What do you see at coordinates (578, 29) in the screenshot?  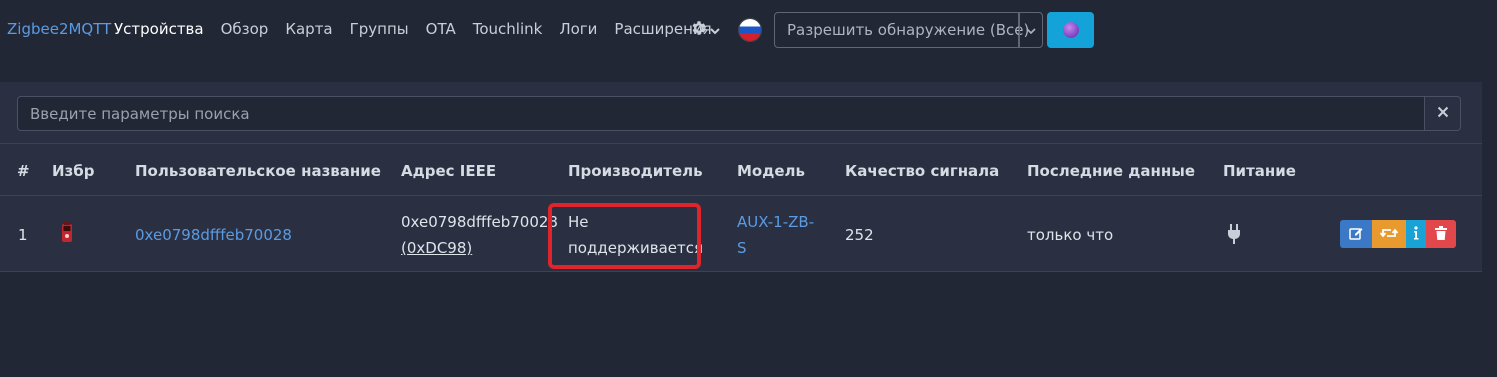 I see `nav-link-logs: Логи` at bounding box center [578, 29].